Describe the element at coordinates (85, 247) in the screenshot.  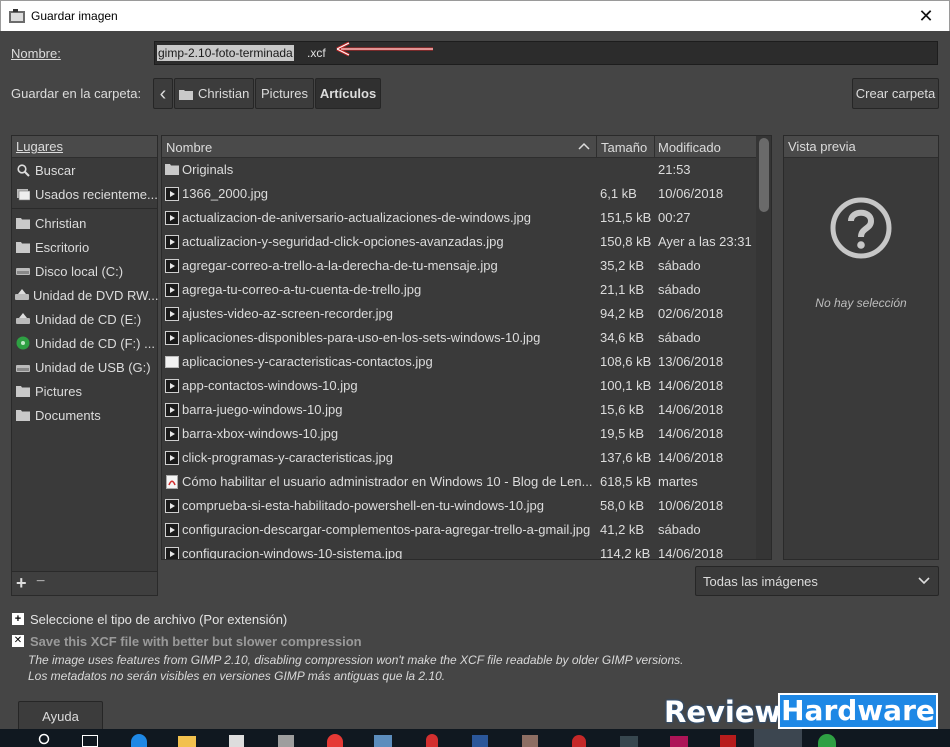
I see `place-escritorio: Escritorio` at that location.